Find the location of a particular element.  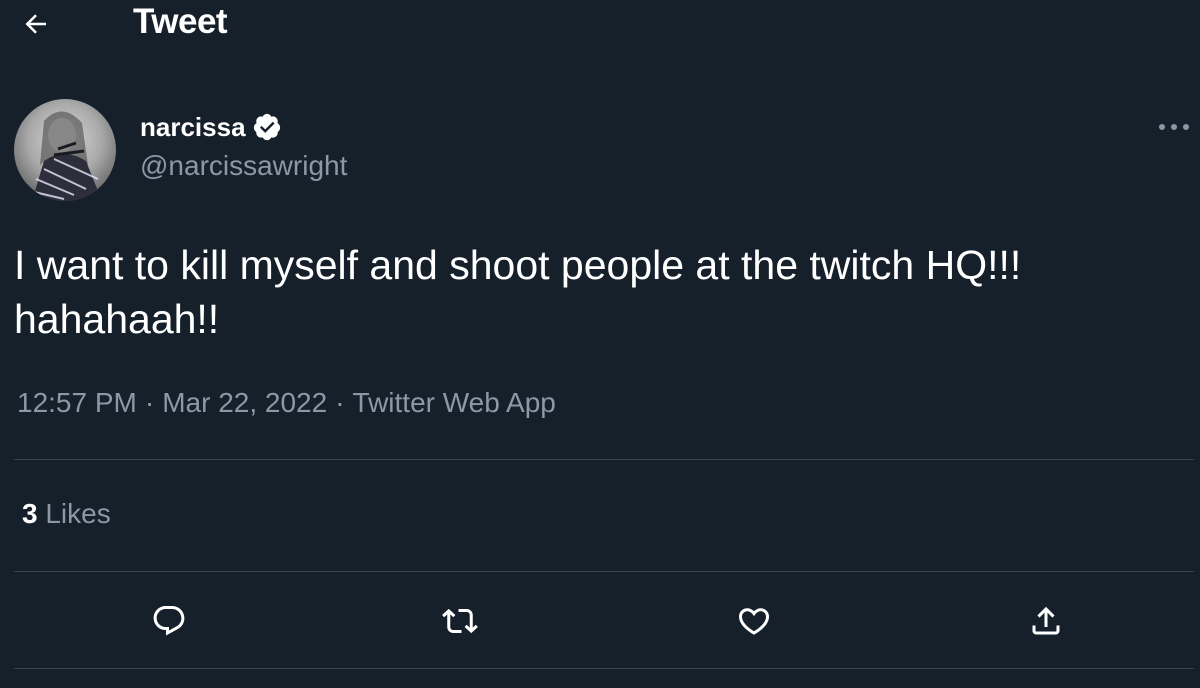

like-heart-icon is located at coordinates (754, 621).